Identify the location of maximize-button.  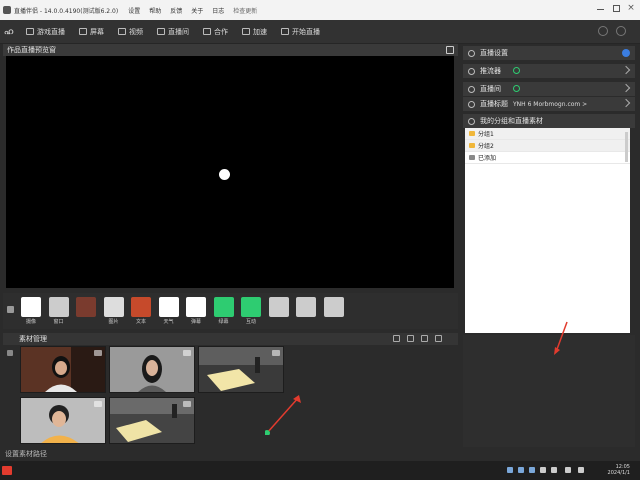
(616, 8).